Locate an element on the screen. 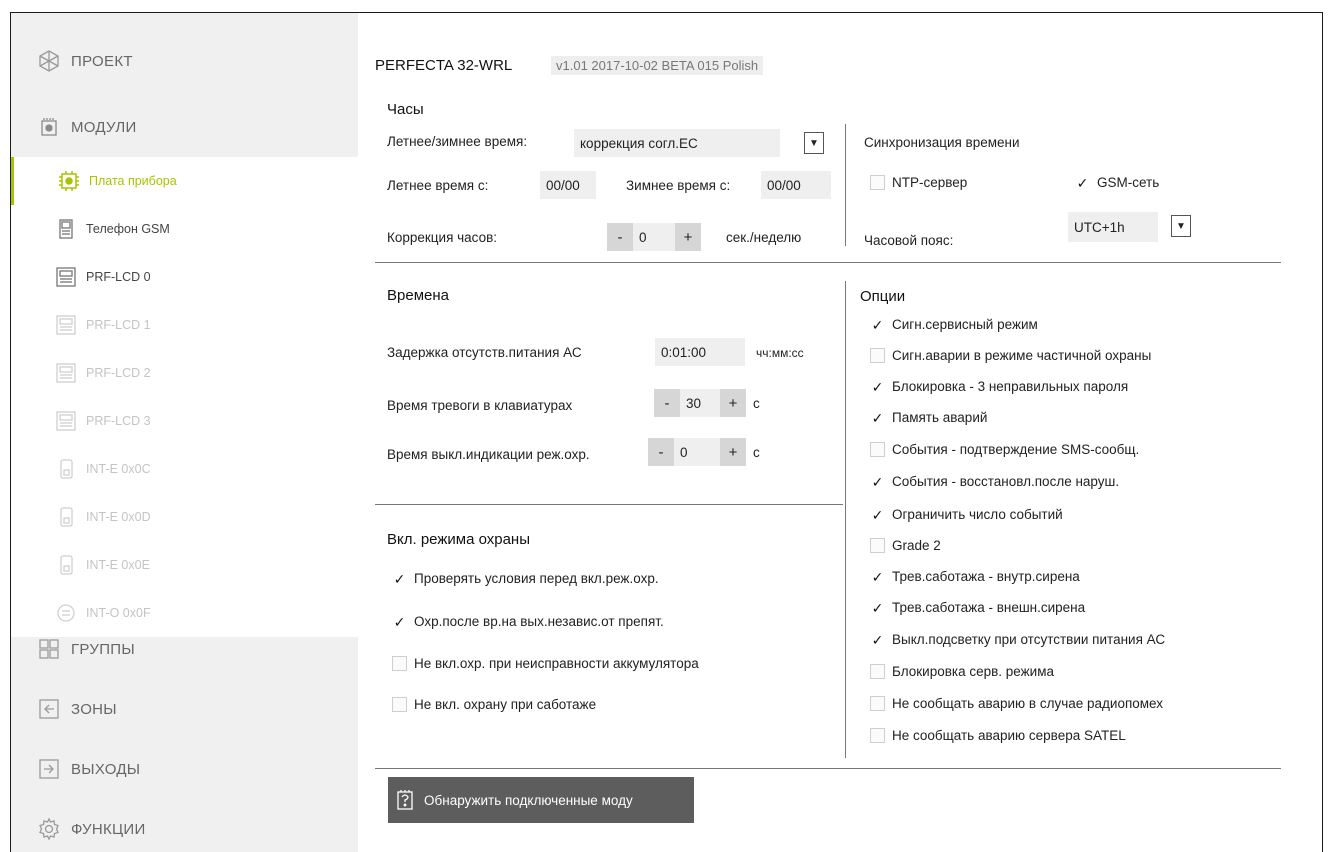 Image resolution: width=1335 pixels, height=852 pixels. nav-zones: ЗОНЫ is located at coordinates (184, 709).